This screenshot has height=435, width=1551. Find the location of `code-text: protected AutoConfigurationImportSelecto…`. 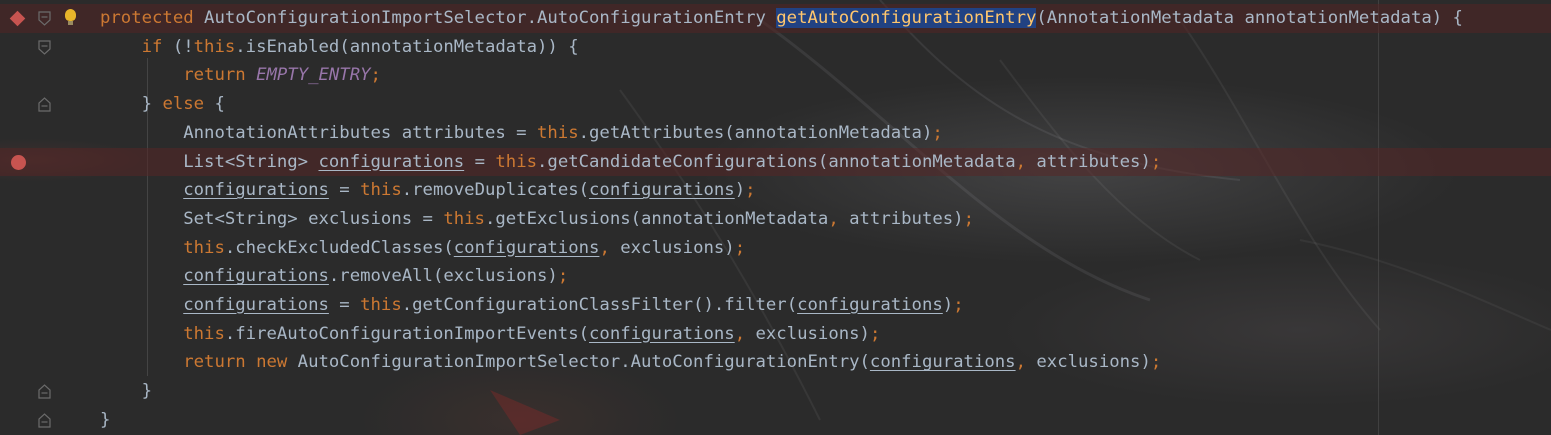

code-text: protected AutoConfigurationImportSelecto… is located at coordinates (781, 18).